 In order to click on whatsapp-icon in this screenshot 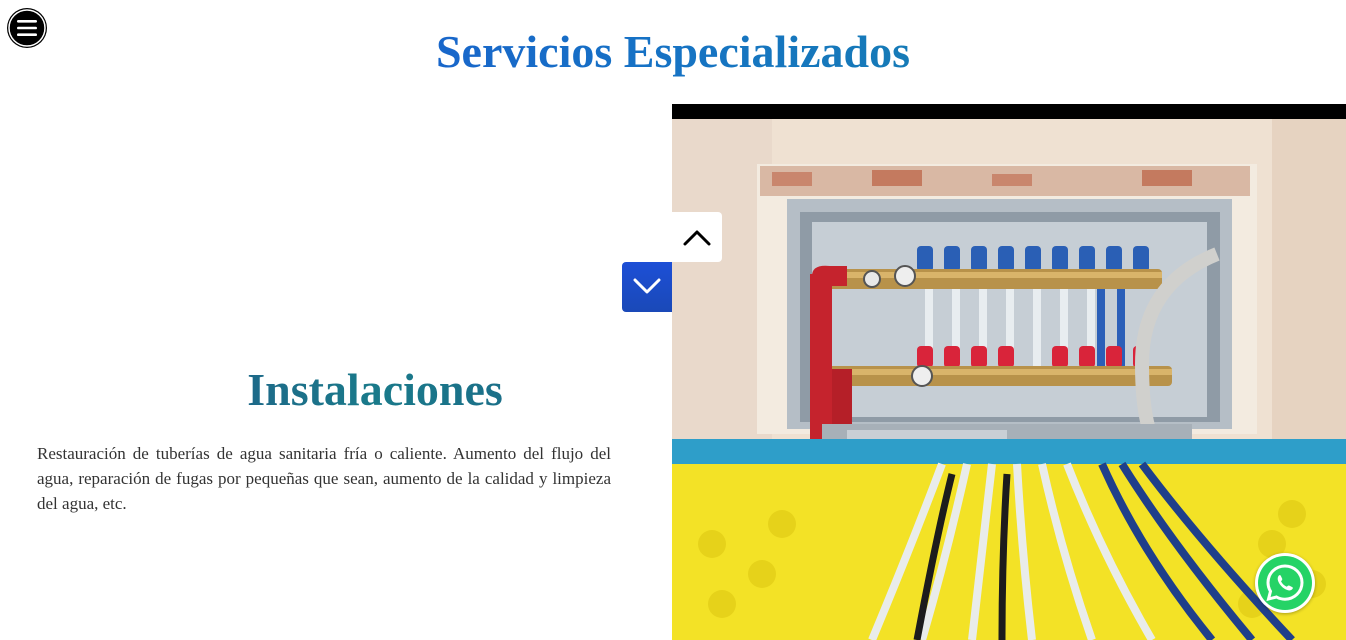, I will do `click(1285, 583)`.